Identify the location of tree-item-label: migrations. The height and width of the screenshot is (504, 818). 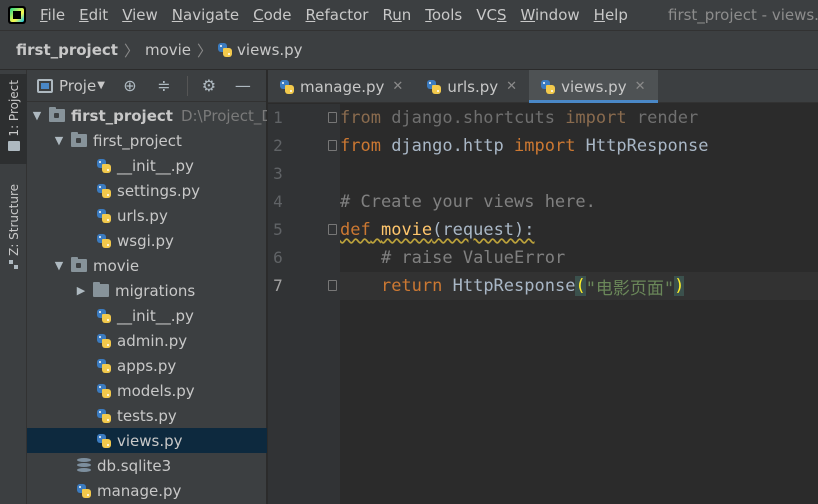
(155, 290).